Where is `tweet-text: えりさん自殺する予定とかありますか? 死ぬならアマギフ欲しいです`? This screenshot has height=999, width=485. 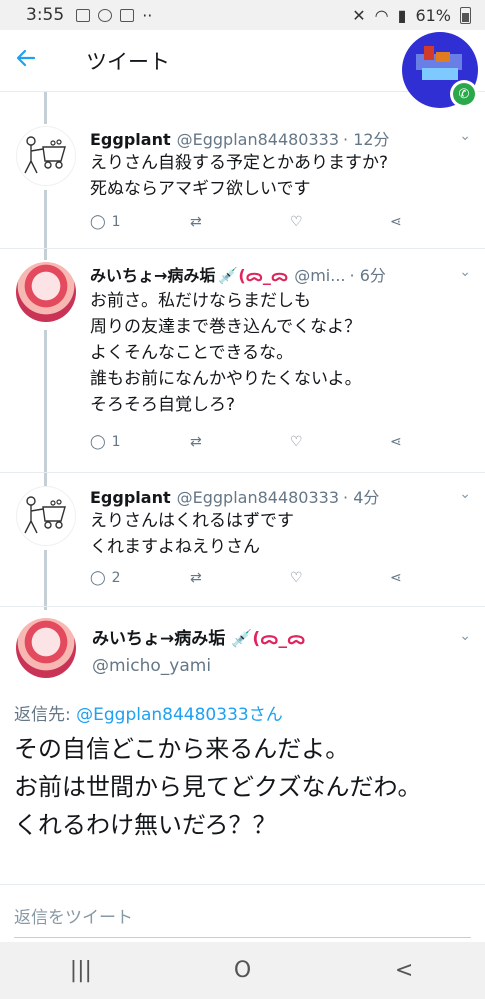
tweet-text: えりさん自殺する予定とかありますか? 死ぬならアマギフ欲しいです is located at coordinates (239, 176).